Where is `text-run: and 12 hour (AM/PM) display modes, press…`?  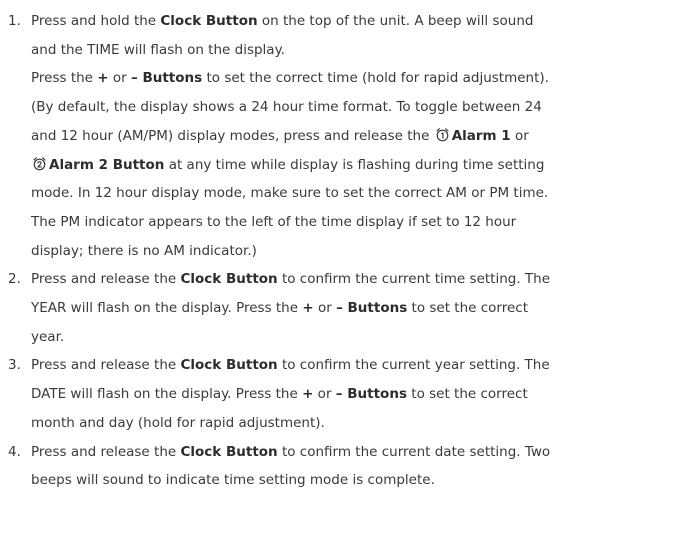
text-run: and 12 hour (AM/PM) display modes, press… is located at coordinates (232, 135).